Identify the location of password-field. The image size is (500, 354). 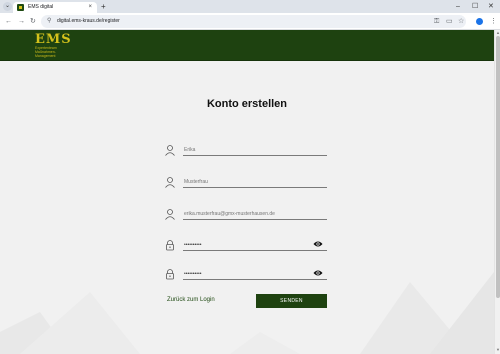
(245, 247).